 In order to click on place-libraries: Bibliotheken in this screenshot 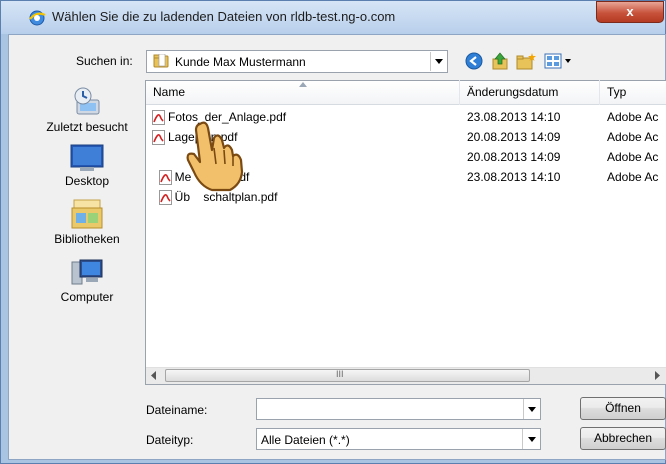, I will do `click(87, 222)`.